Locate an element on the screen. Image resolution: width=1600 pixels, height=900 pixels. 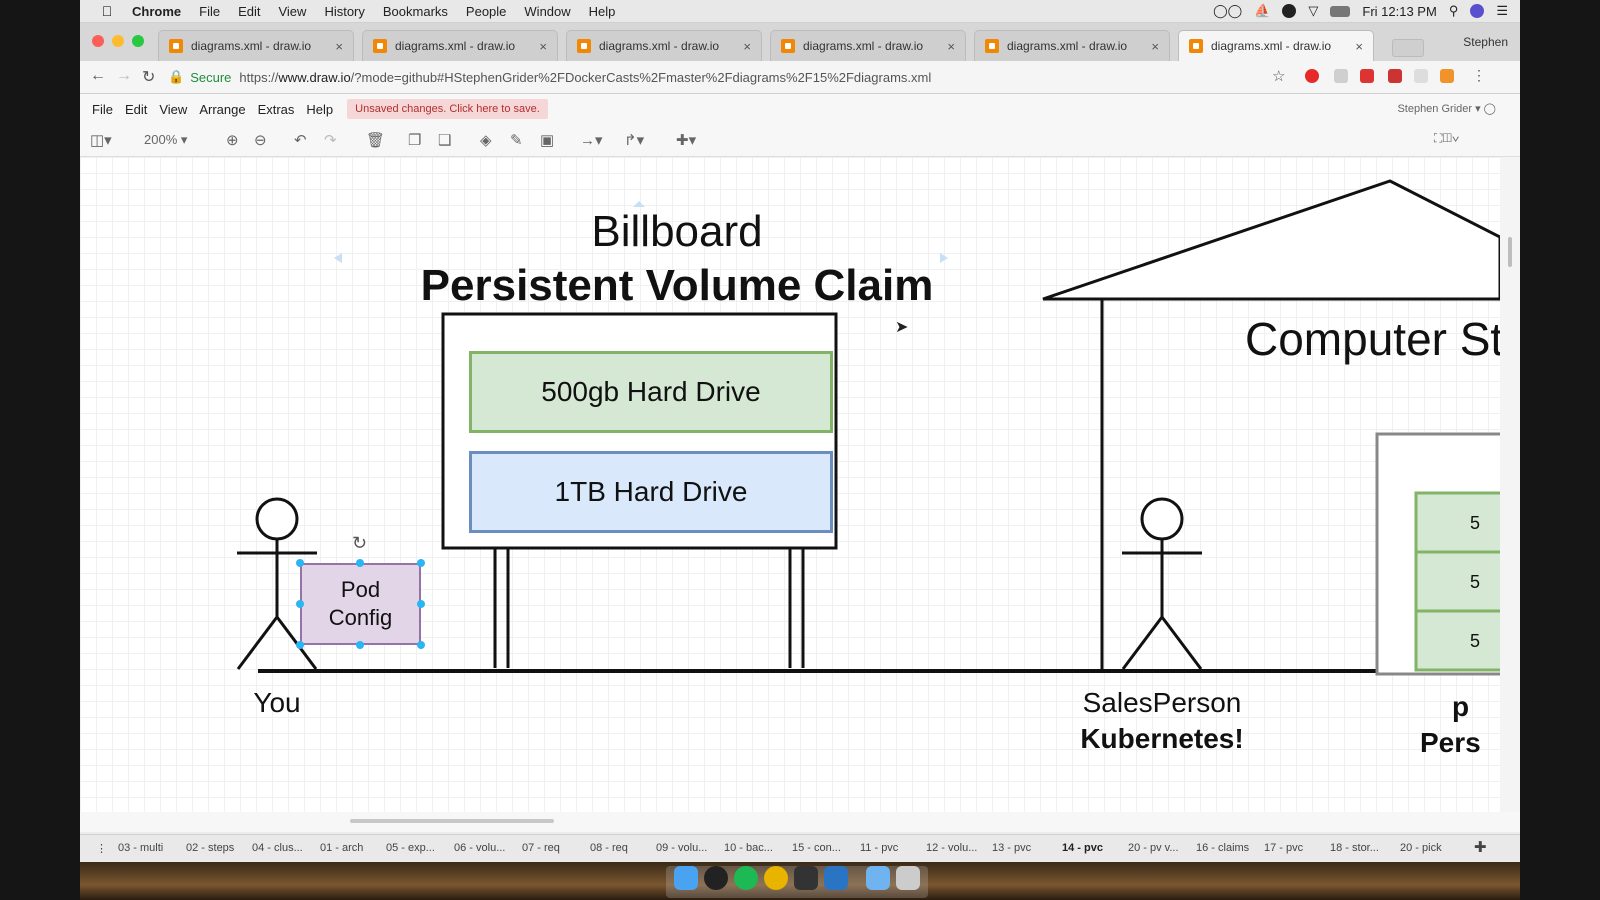
zoom-in-icon: ⊕ is located at coordinates (232, 140).